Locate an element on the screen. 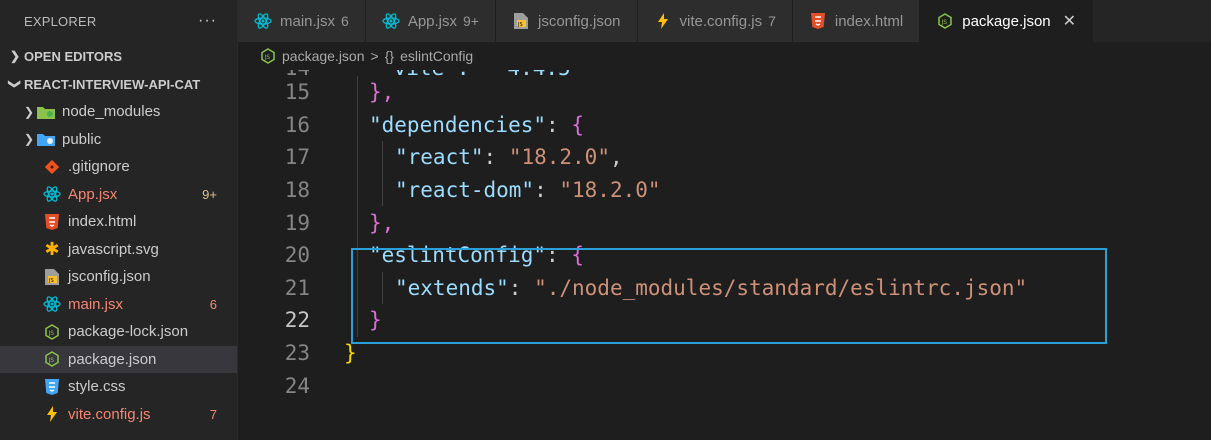 The height and width of the screenshot is (440, 1211). tree-item-package-json: JS package.json is located at coordinates (118, 359).